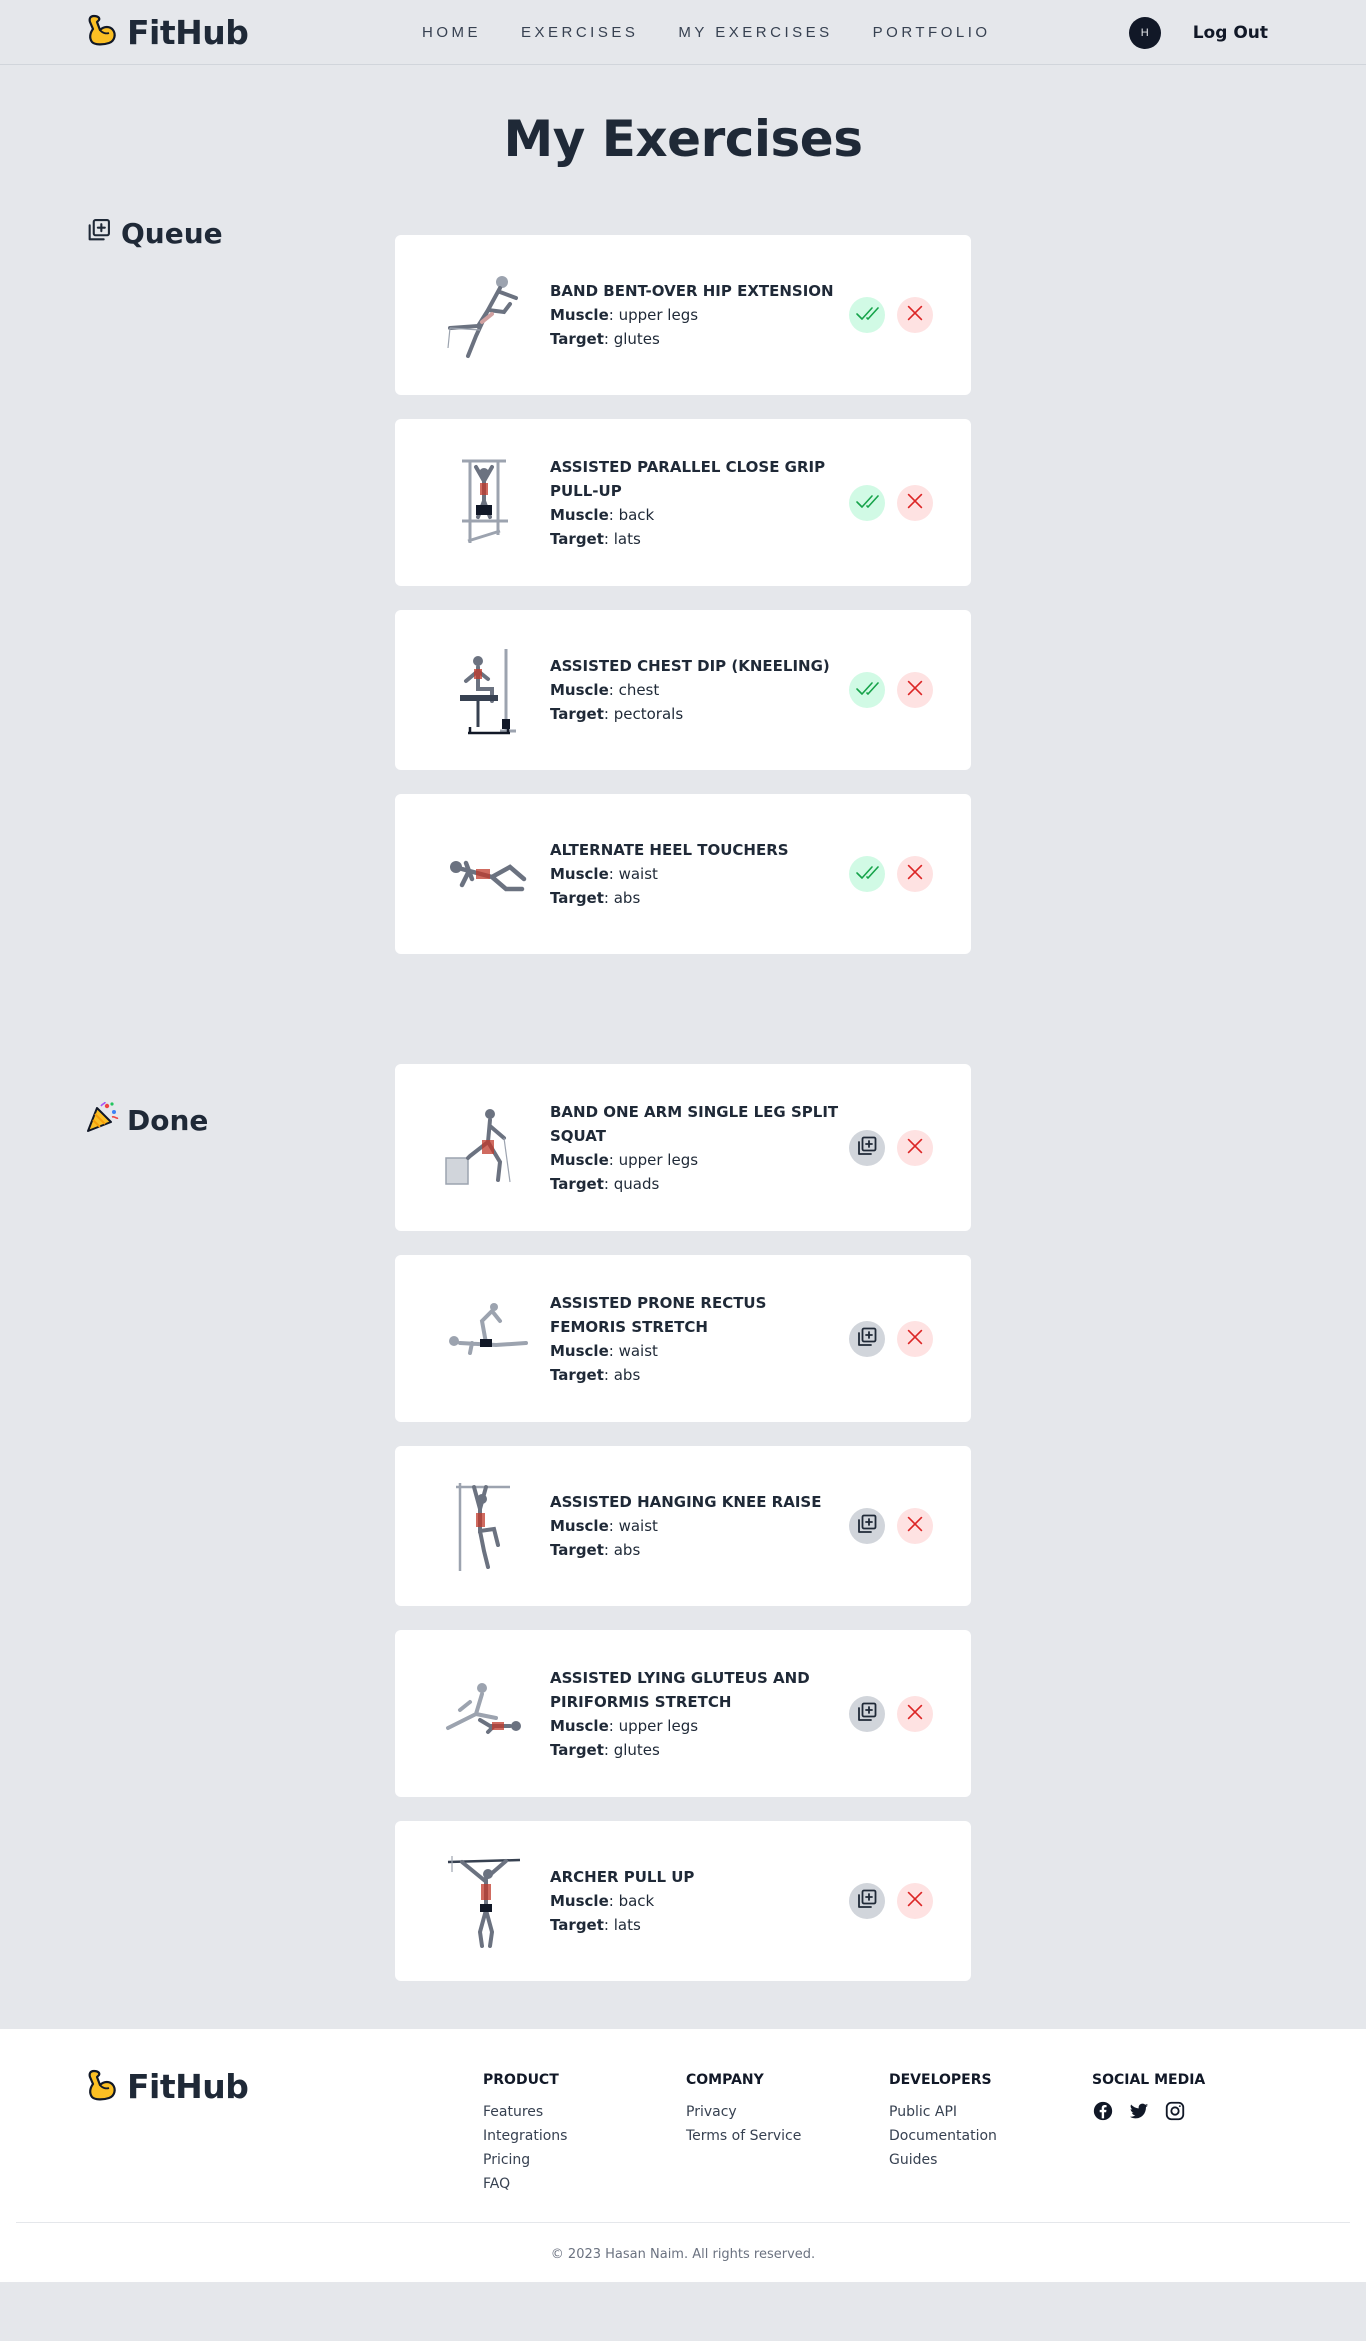 The height and width of the screenshot is (2341, 1366). Describe the element at coordinates (940, 2080) in the screenshot. I see `footer-column-title: DEVELOPERS` at that location.